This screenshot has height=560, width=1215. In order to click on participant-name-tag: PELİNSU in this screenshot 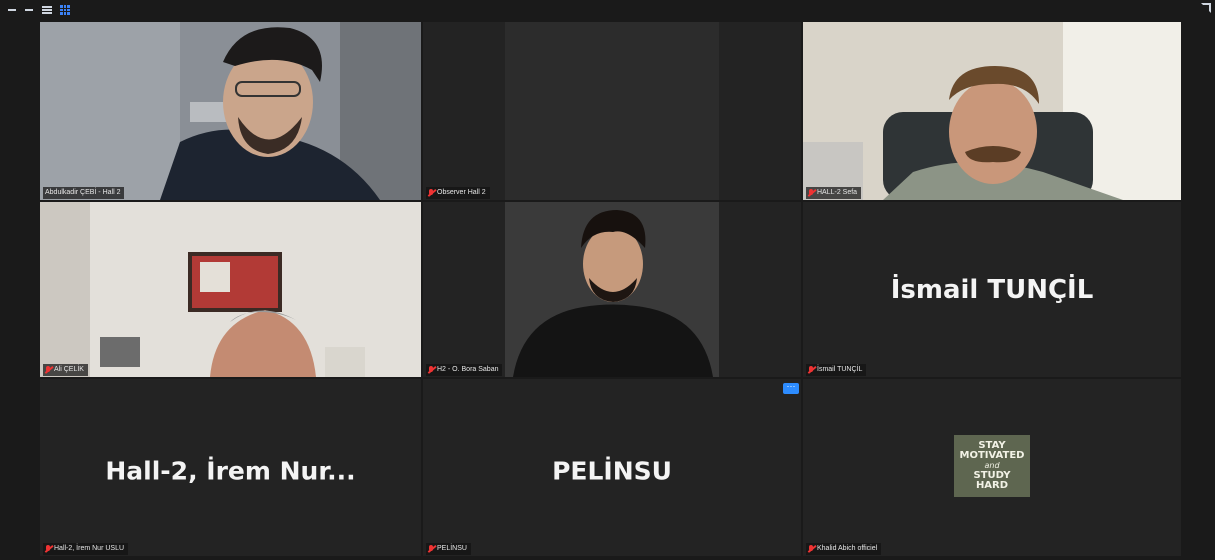, I will do `click(448, 549)`.